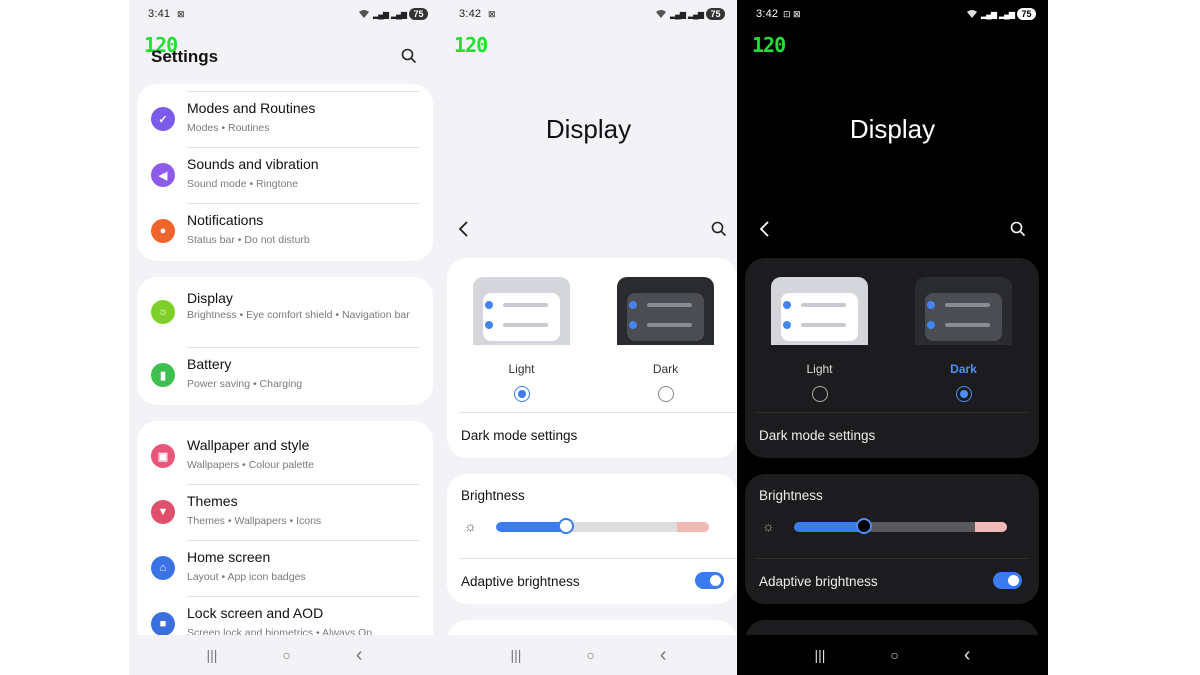 The height and width of the screenshot is (675, 1200). I want to click on navigation-bar: ||| ○ ‹, so click(284, 655).